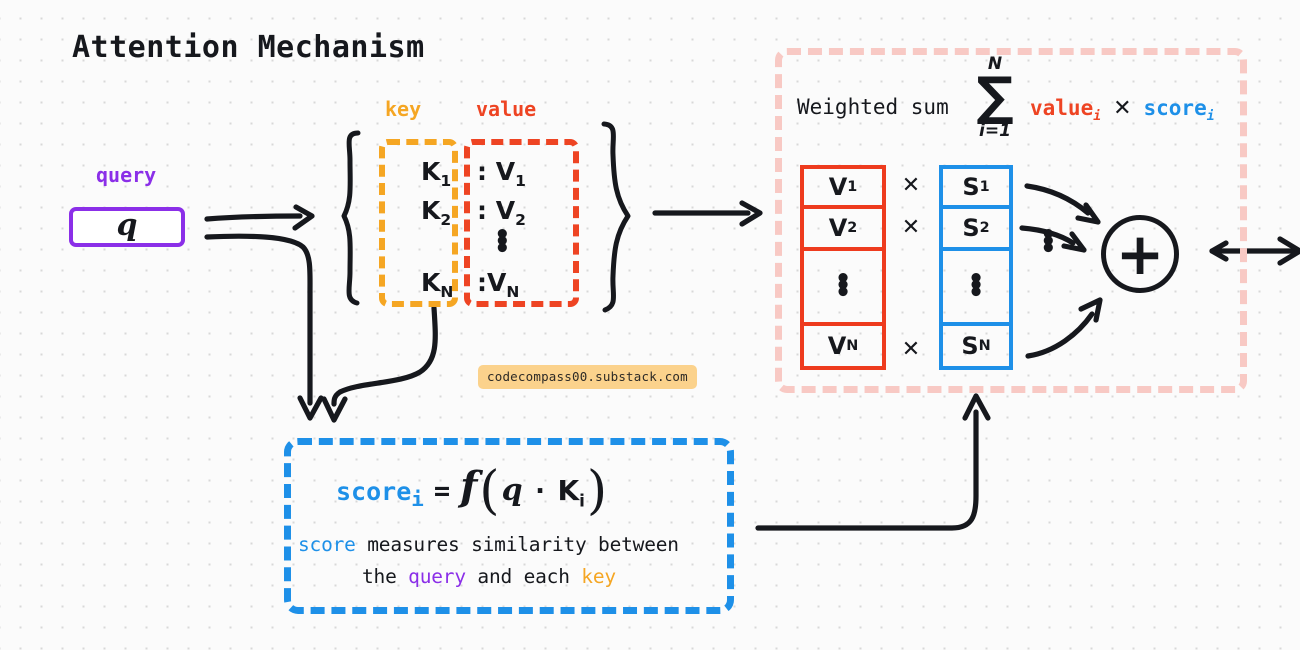 The height and width of the screenshot is (650, 1300). I want to click on value-ellipsis-icon: • • •, so click(843, 287).